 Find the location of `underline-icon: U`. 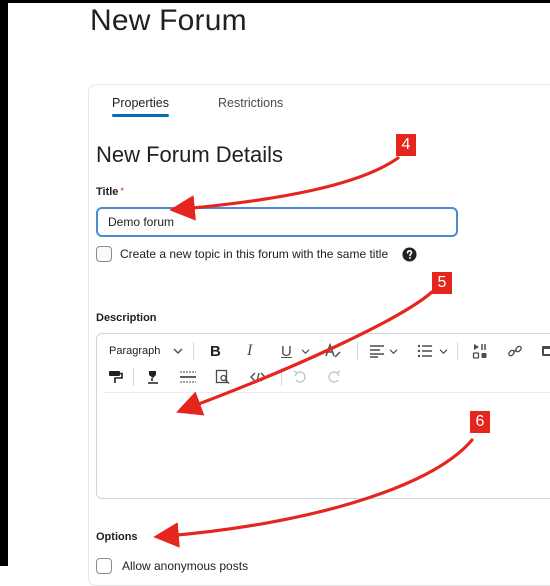

underline-icon: U is located at coordinates (286, 351).